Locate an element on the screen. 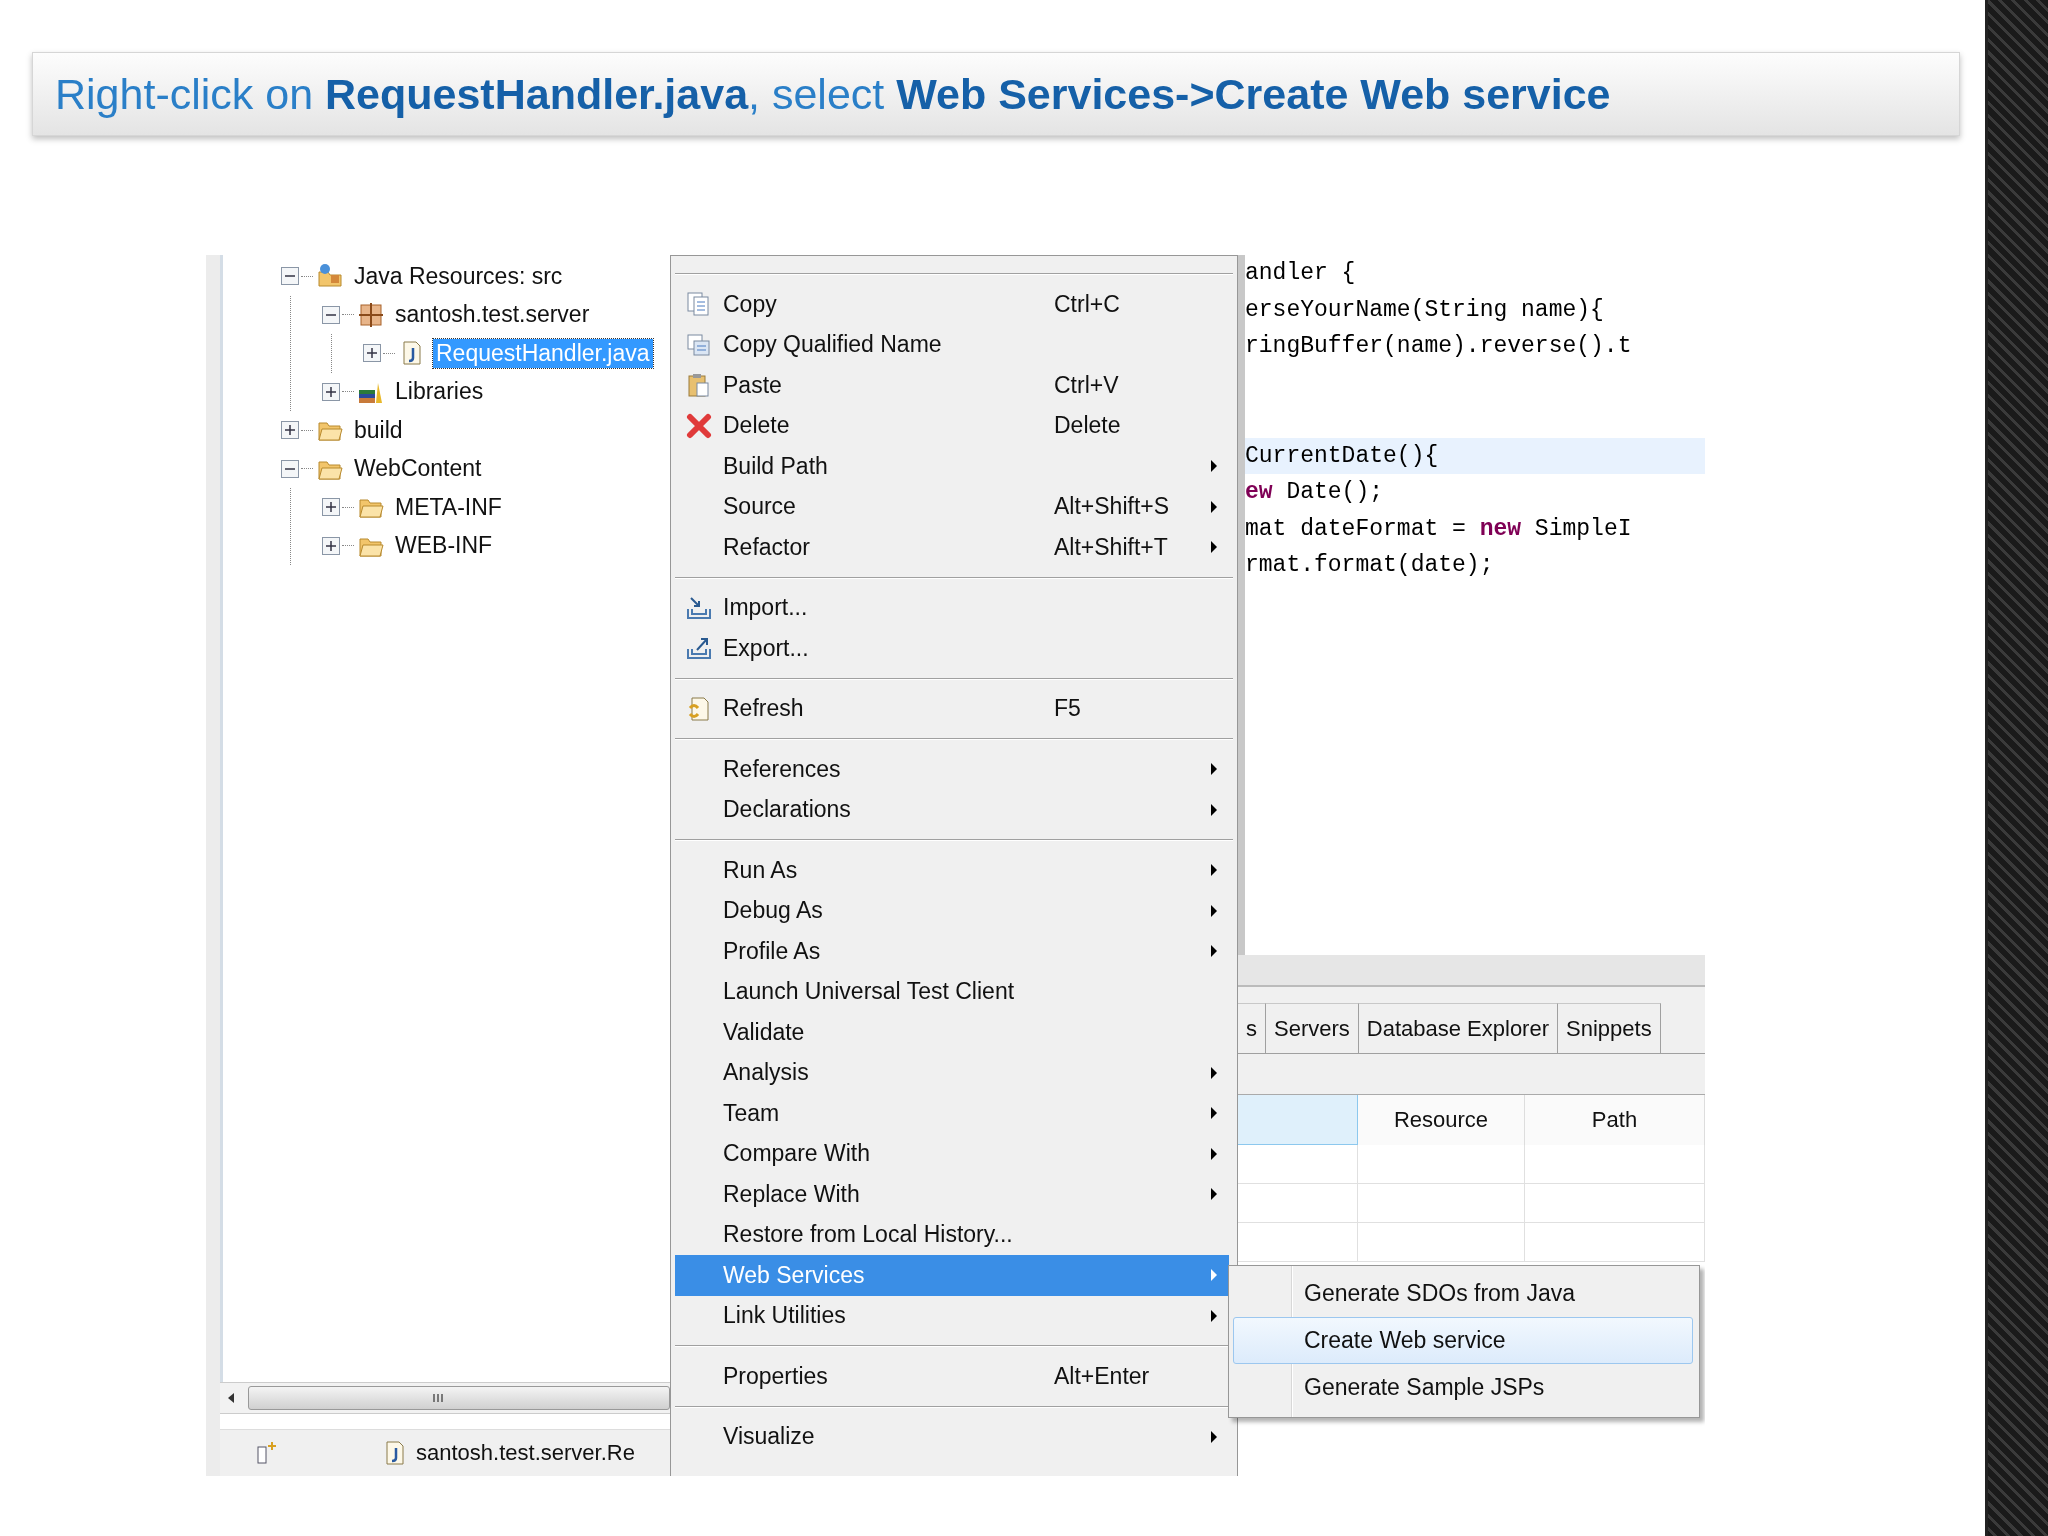 Image resolution: width=2048 pixels, height=1536 pixels. code-line: andler { is located at coordinates (1300, 273).